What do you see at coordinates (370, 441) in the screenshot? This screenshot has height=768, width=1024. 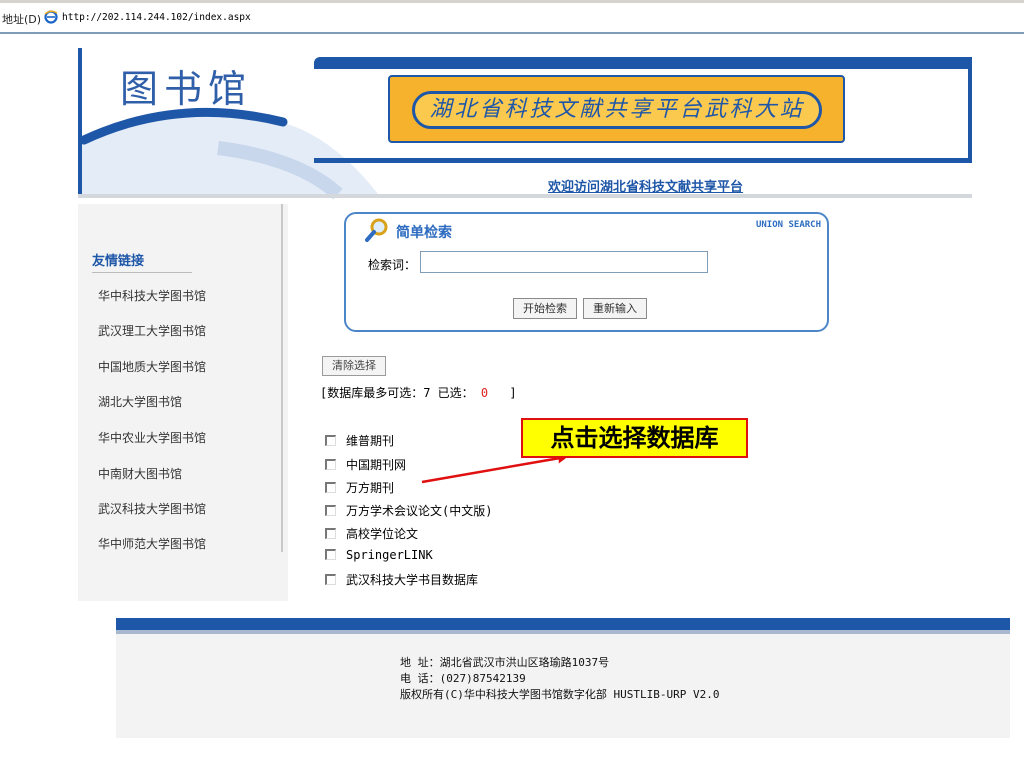 I see `db-label: 维普期刊` at bounding box center [370, 441].